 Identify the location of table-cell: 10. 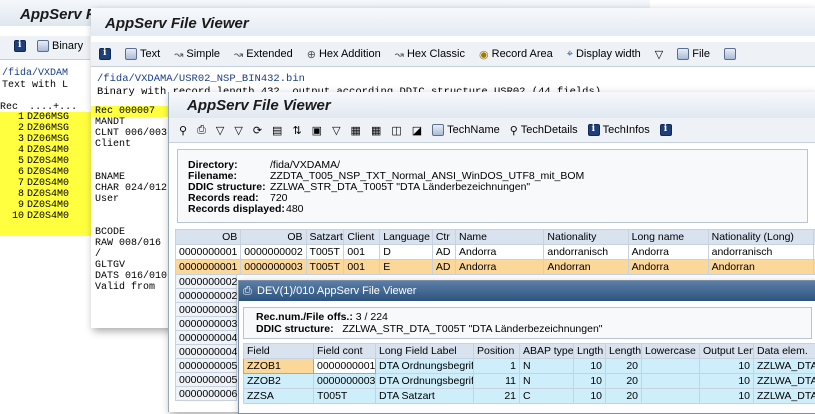
(727, 366).